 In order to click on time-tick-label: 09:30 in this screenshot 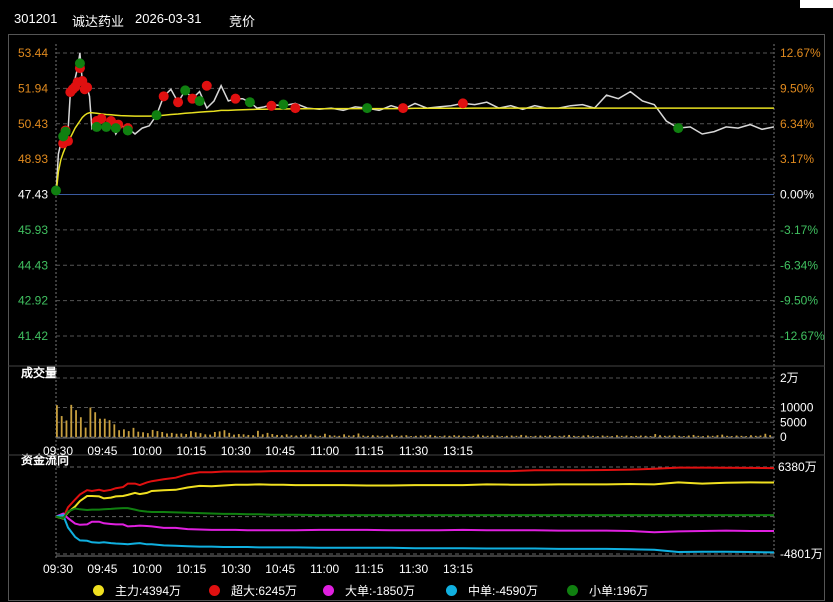, I will do `click(58, 451)`.